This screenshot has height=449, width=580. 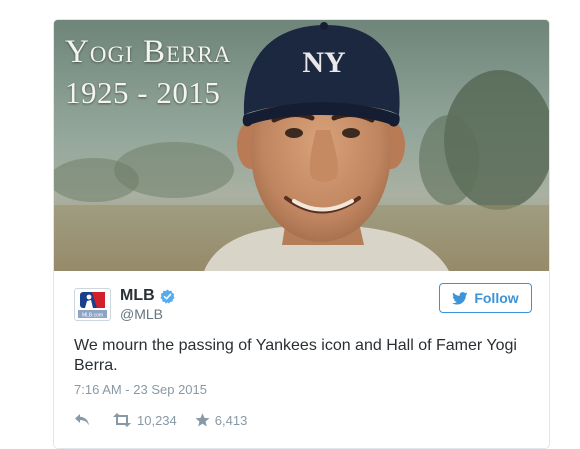 I want to click on tweet-actions: 10,234 6,413, so click(x=160, y=420).